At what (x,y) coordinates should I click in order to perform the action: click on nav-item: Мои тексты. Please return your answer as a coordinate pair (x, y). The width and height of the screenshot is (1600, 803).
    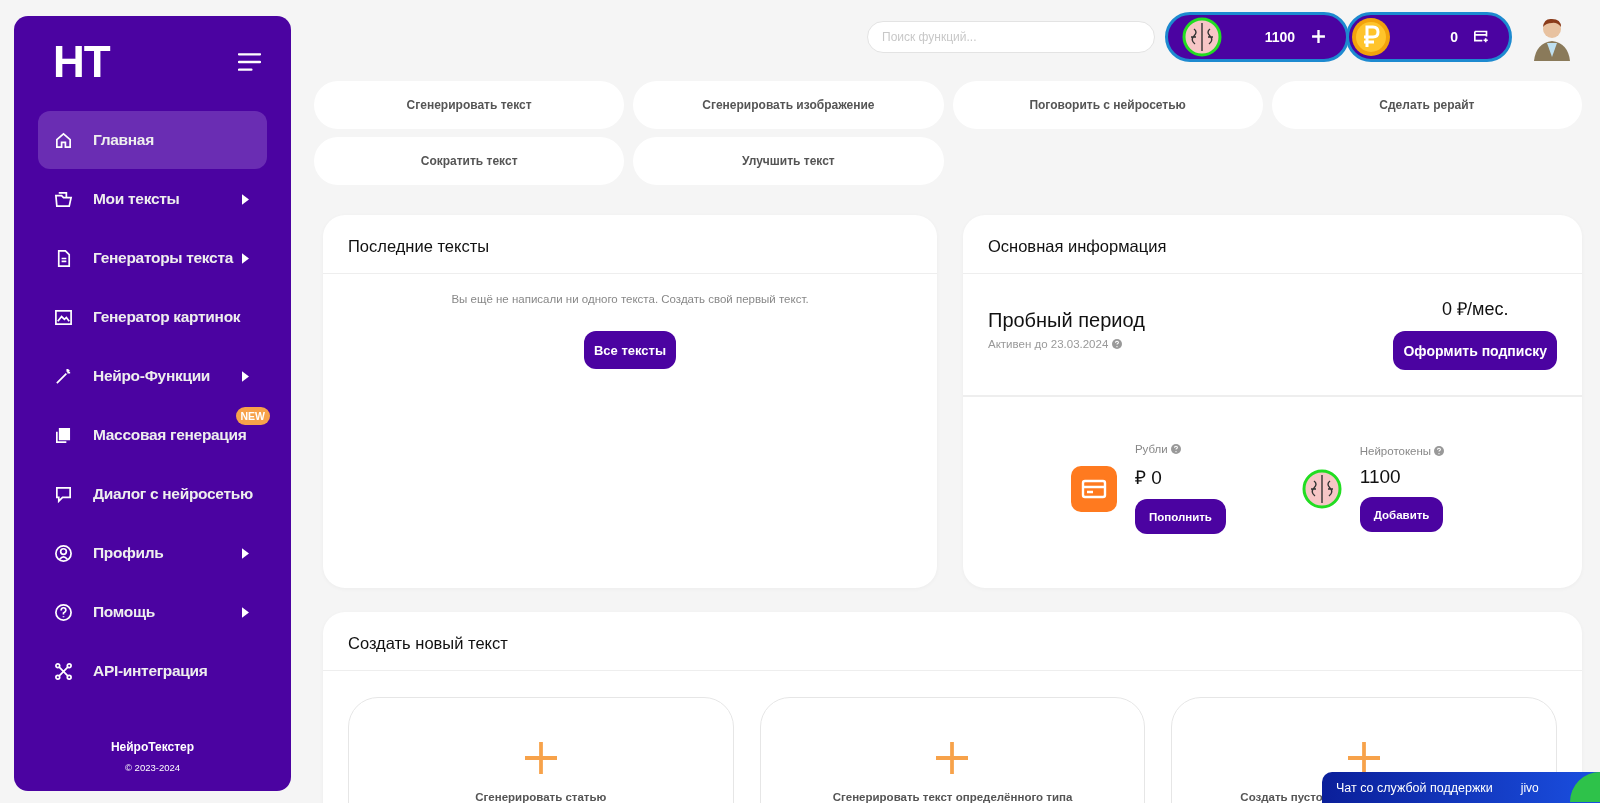
    Looking at the image, I should click on (152, 199).